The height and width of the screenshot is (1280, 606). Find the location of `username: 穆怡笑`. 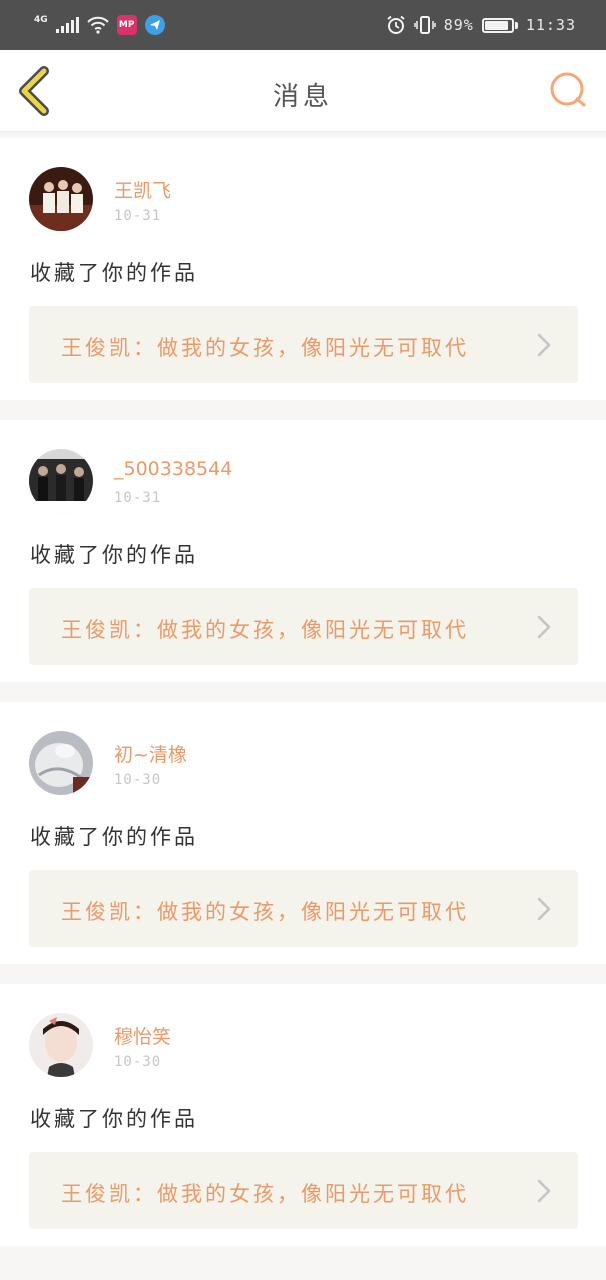

username: 穆怡笑 is located at coordinates (142, 1035).